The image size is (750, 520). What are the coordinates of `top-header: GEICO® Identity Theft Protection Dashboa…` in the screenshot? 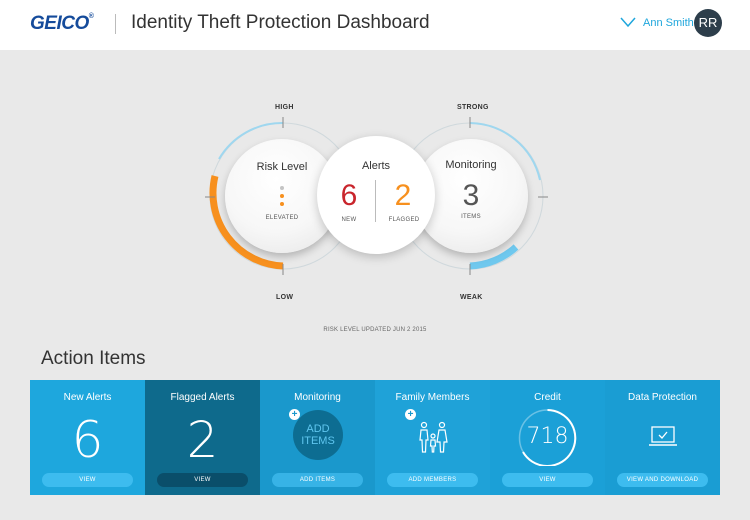 It's located at (375, 25).